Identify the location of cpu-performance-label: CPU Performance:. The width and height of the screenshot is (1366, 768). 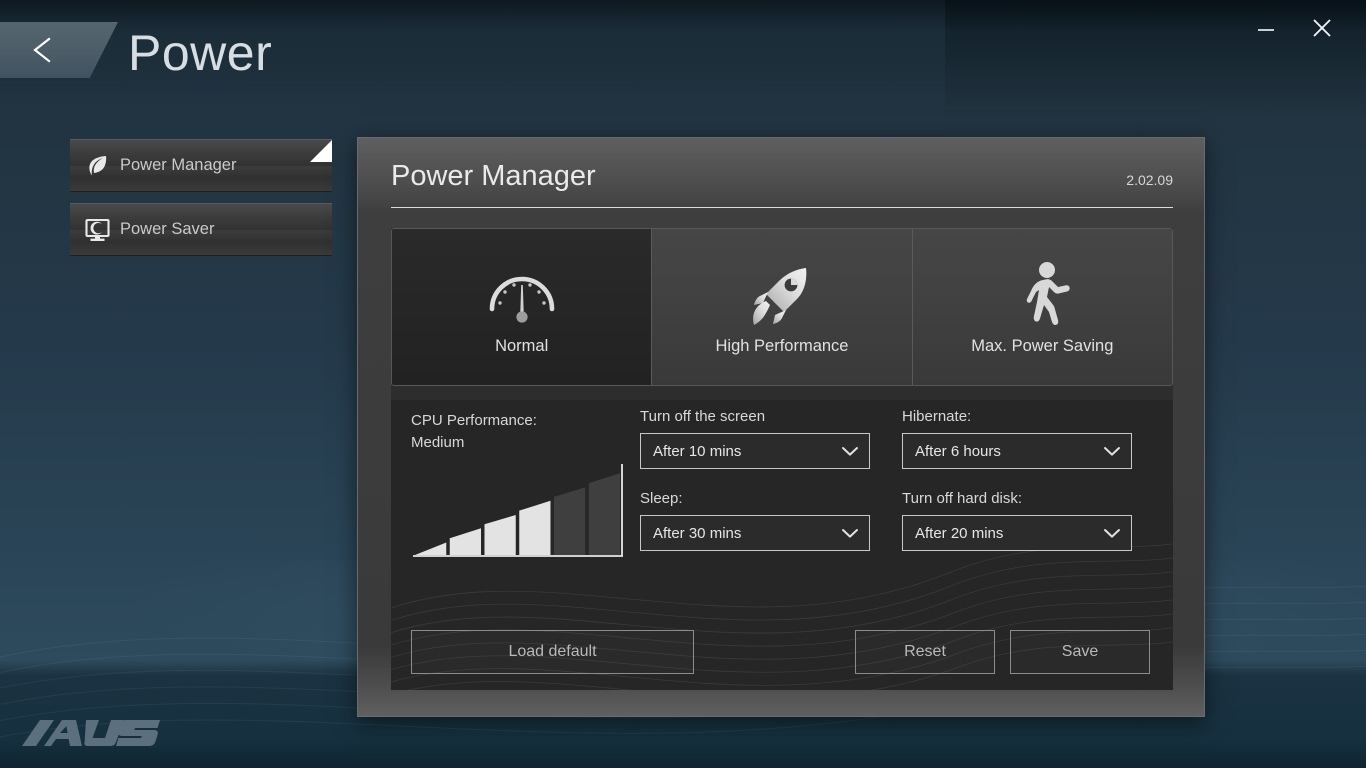
(474, 420).